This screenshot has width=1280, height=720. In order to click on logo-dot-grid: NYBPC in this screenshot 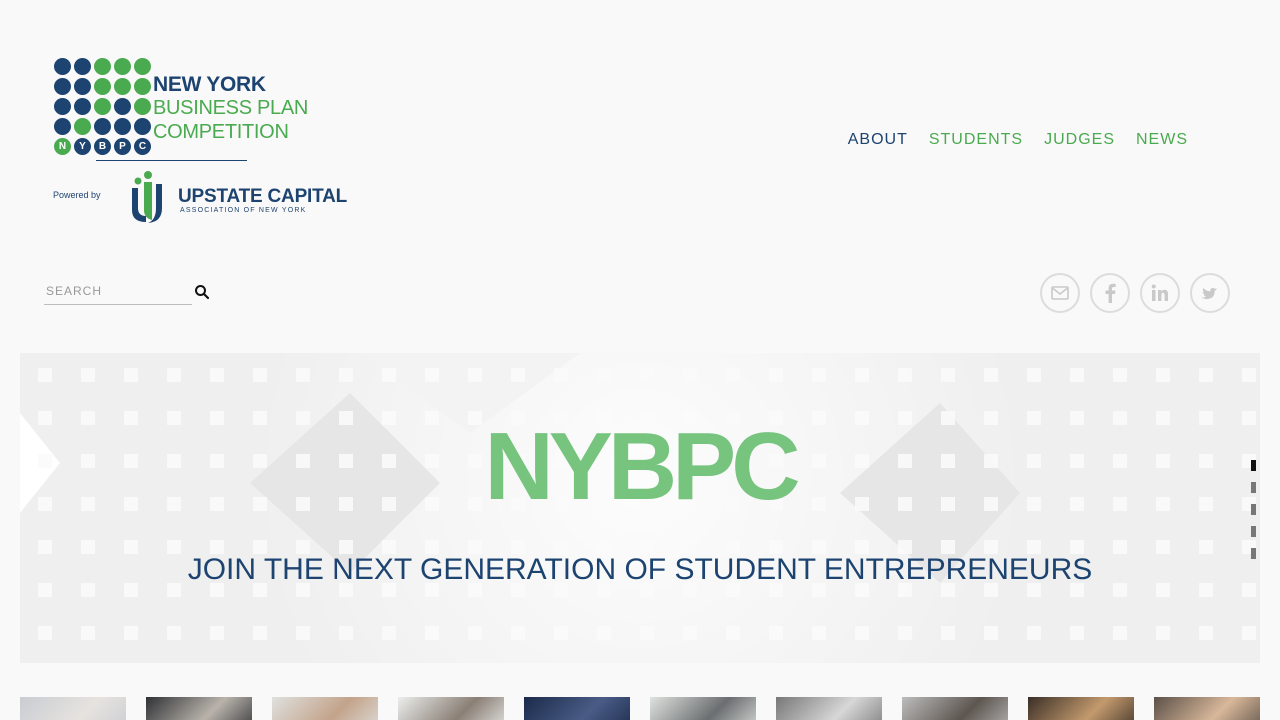, I will do `click(102, 105)`.